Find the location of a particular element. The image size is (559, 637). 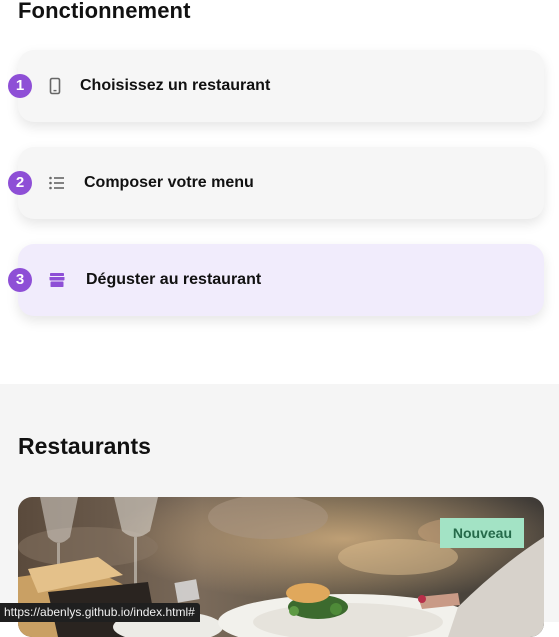

store-icon is located at coordinates (57, 280).